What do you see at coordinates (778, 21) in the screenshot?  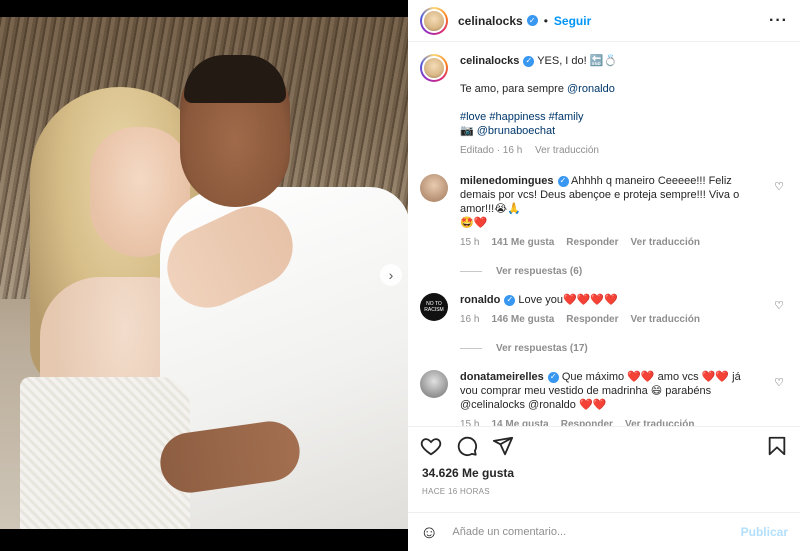 I see `more-options-icon: ···` at bounding box center [778, 21].